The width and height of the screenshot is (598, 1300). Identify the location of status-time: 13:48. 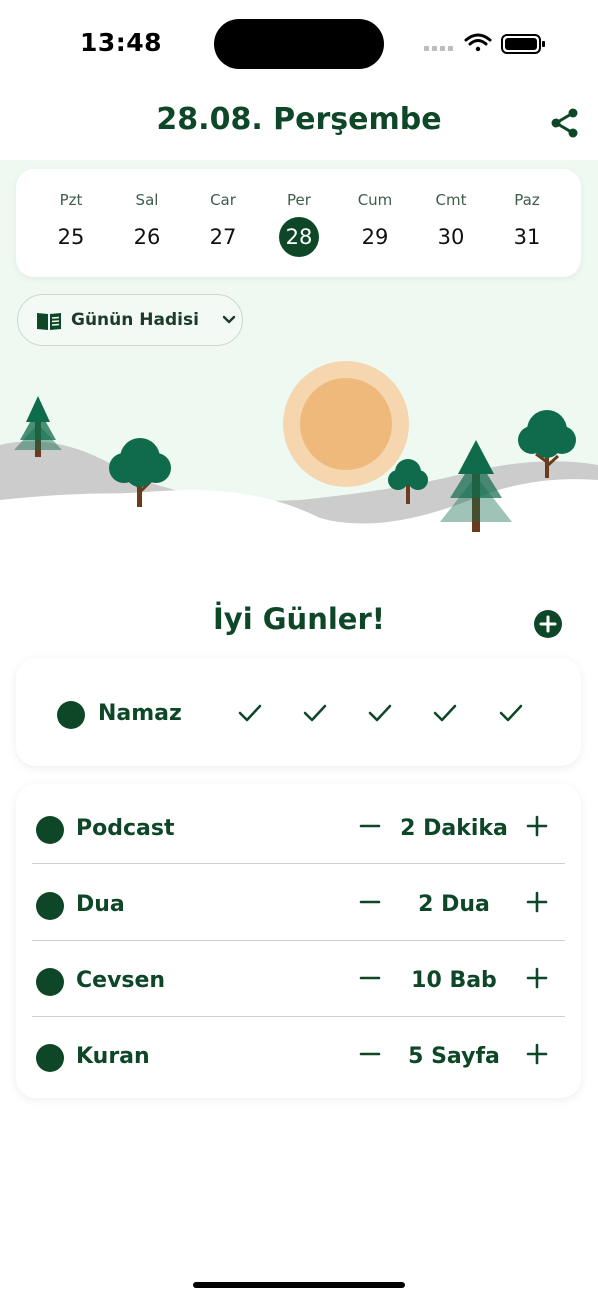
(121, 42).